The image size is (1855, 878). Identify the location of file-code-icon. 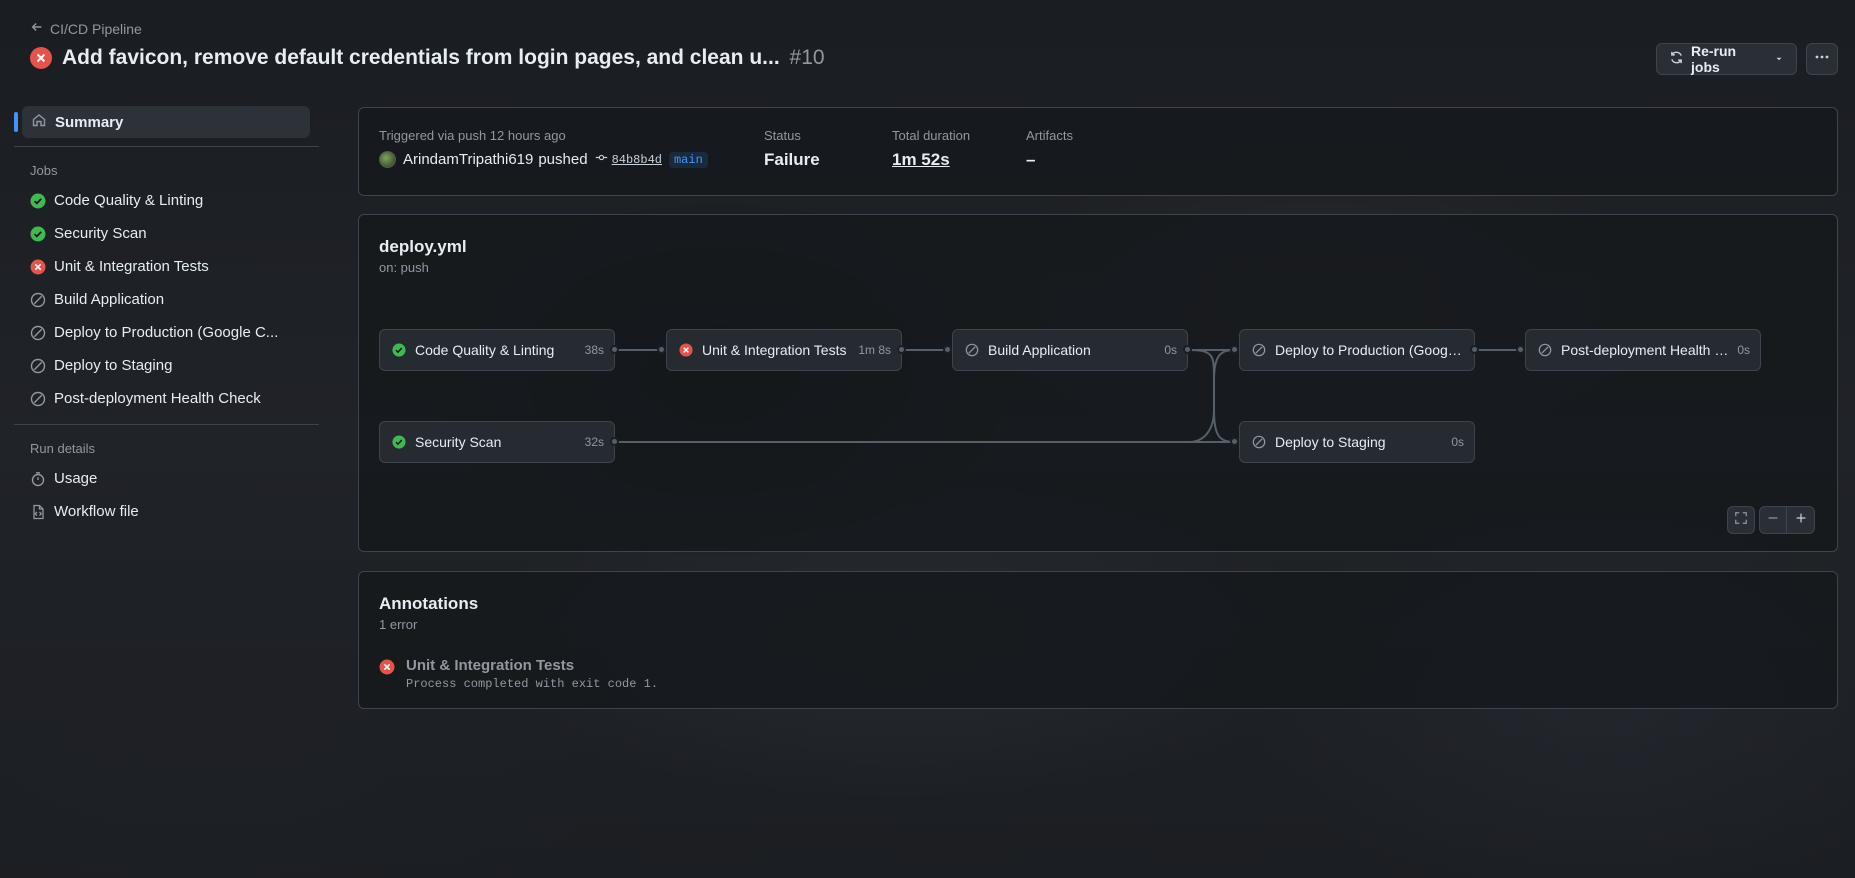
(38, 512).